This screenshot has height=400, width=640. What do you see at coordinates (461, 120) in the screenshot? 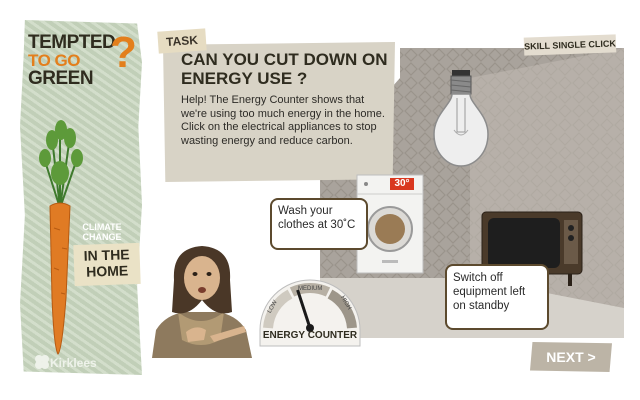
I see `light-bulb` at bounding box center [461, 120].